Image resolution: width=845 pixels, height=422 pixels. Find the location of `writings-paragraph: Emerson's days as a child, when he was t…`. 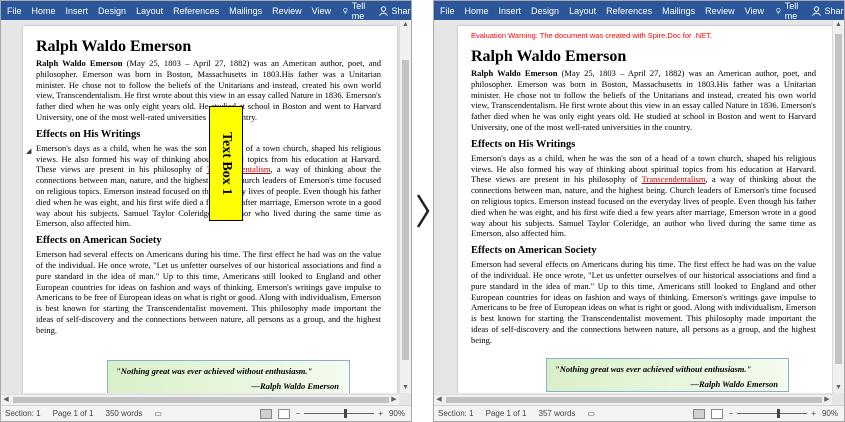

writings-paragraph: Emerson's days as a child, when he was t… is located at coordinates (643, 196).